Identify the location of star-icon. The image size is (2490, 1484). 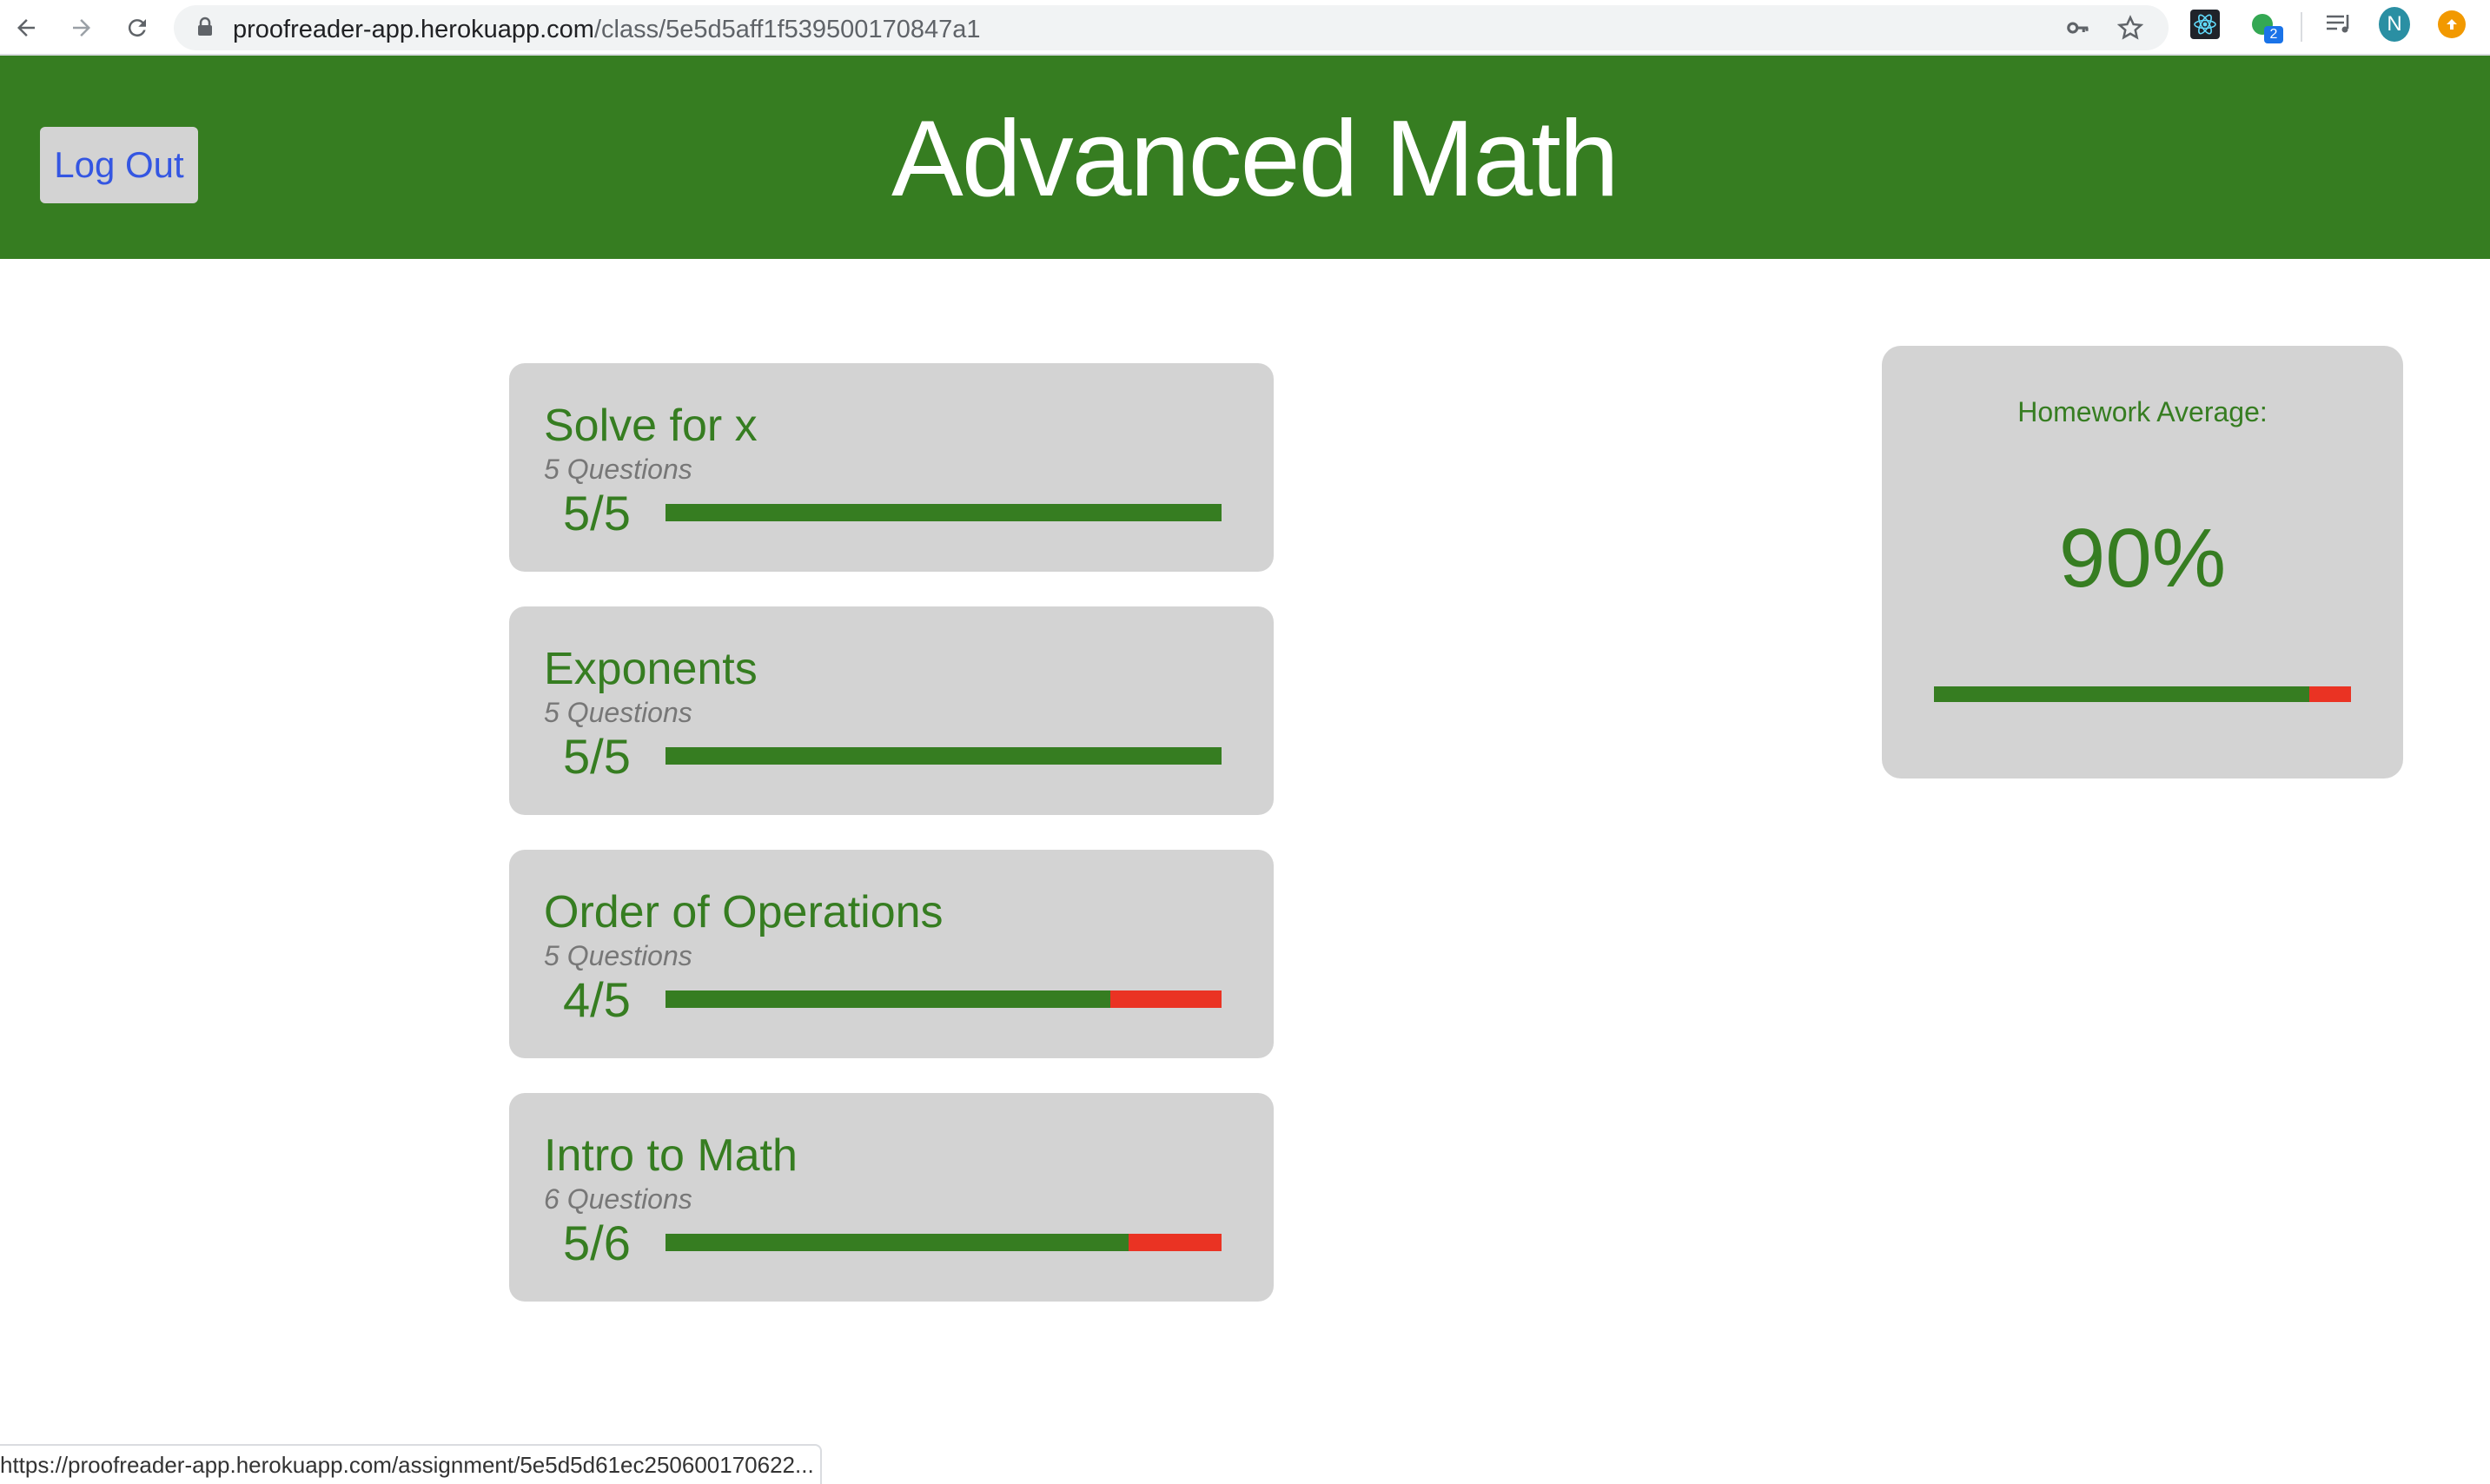
(2130, 28).